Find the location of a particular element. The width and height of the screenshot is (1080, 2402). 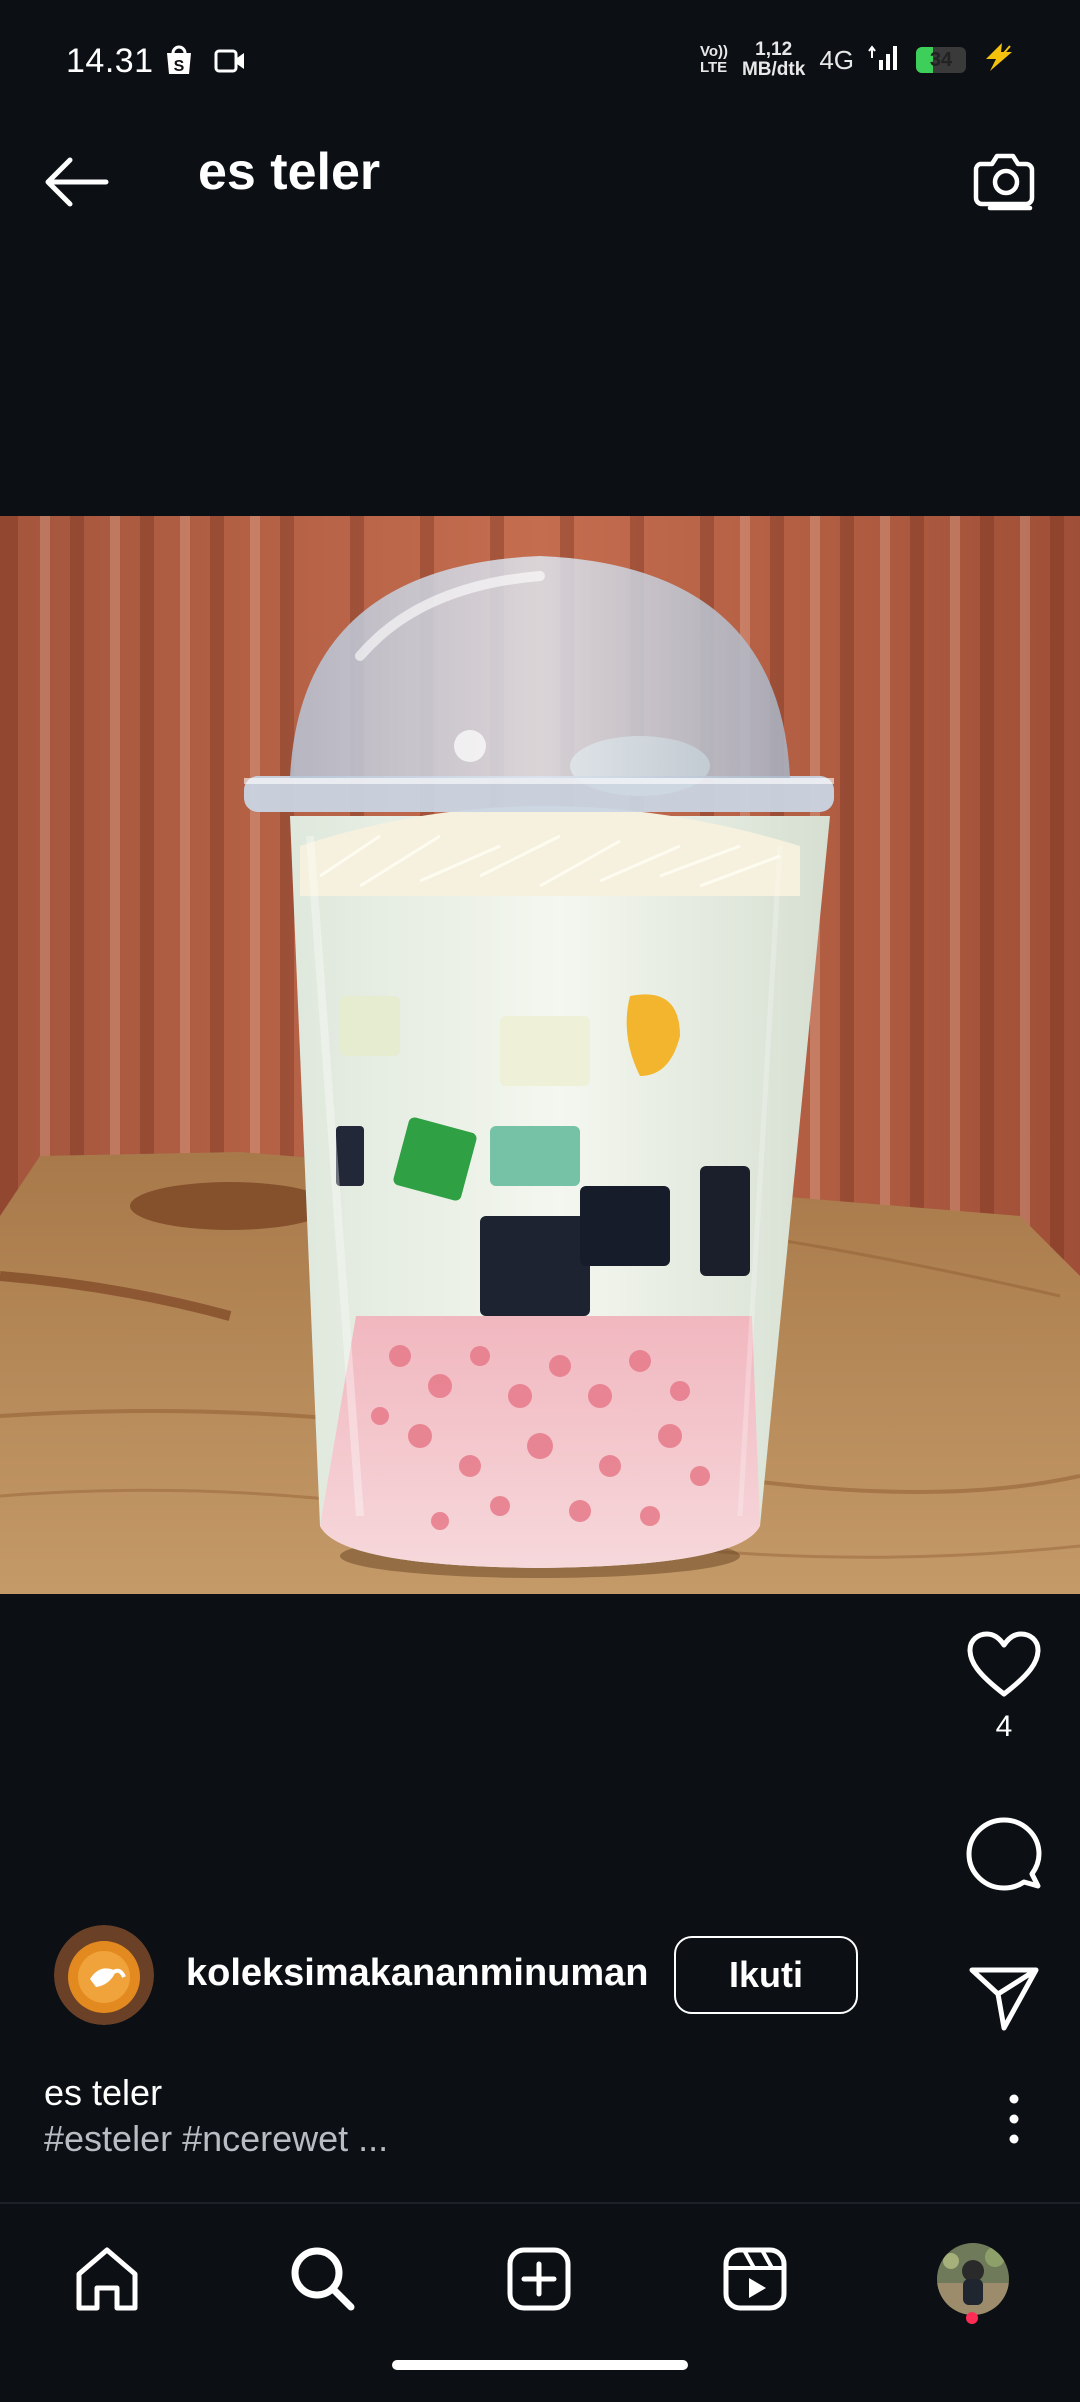

bottom-navigation is located at coordinates (540, 2302).